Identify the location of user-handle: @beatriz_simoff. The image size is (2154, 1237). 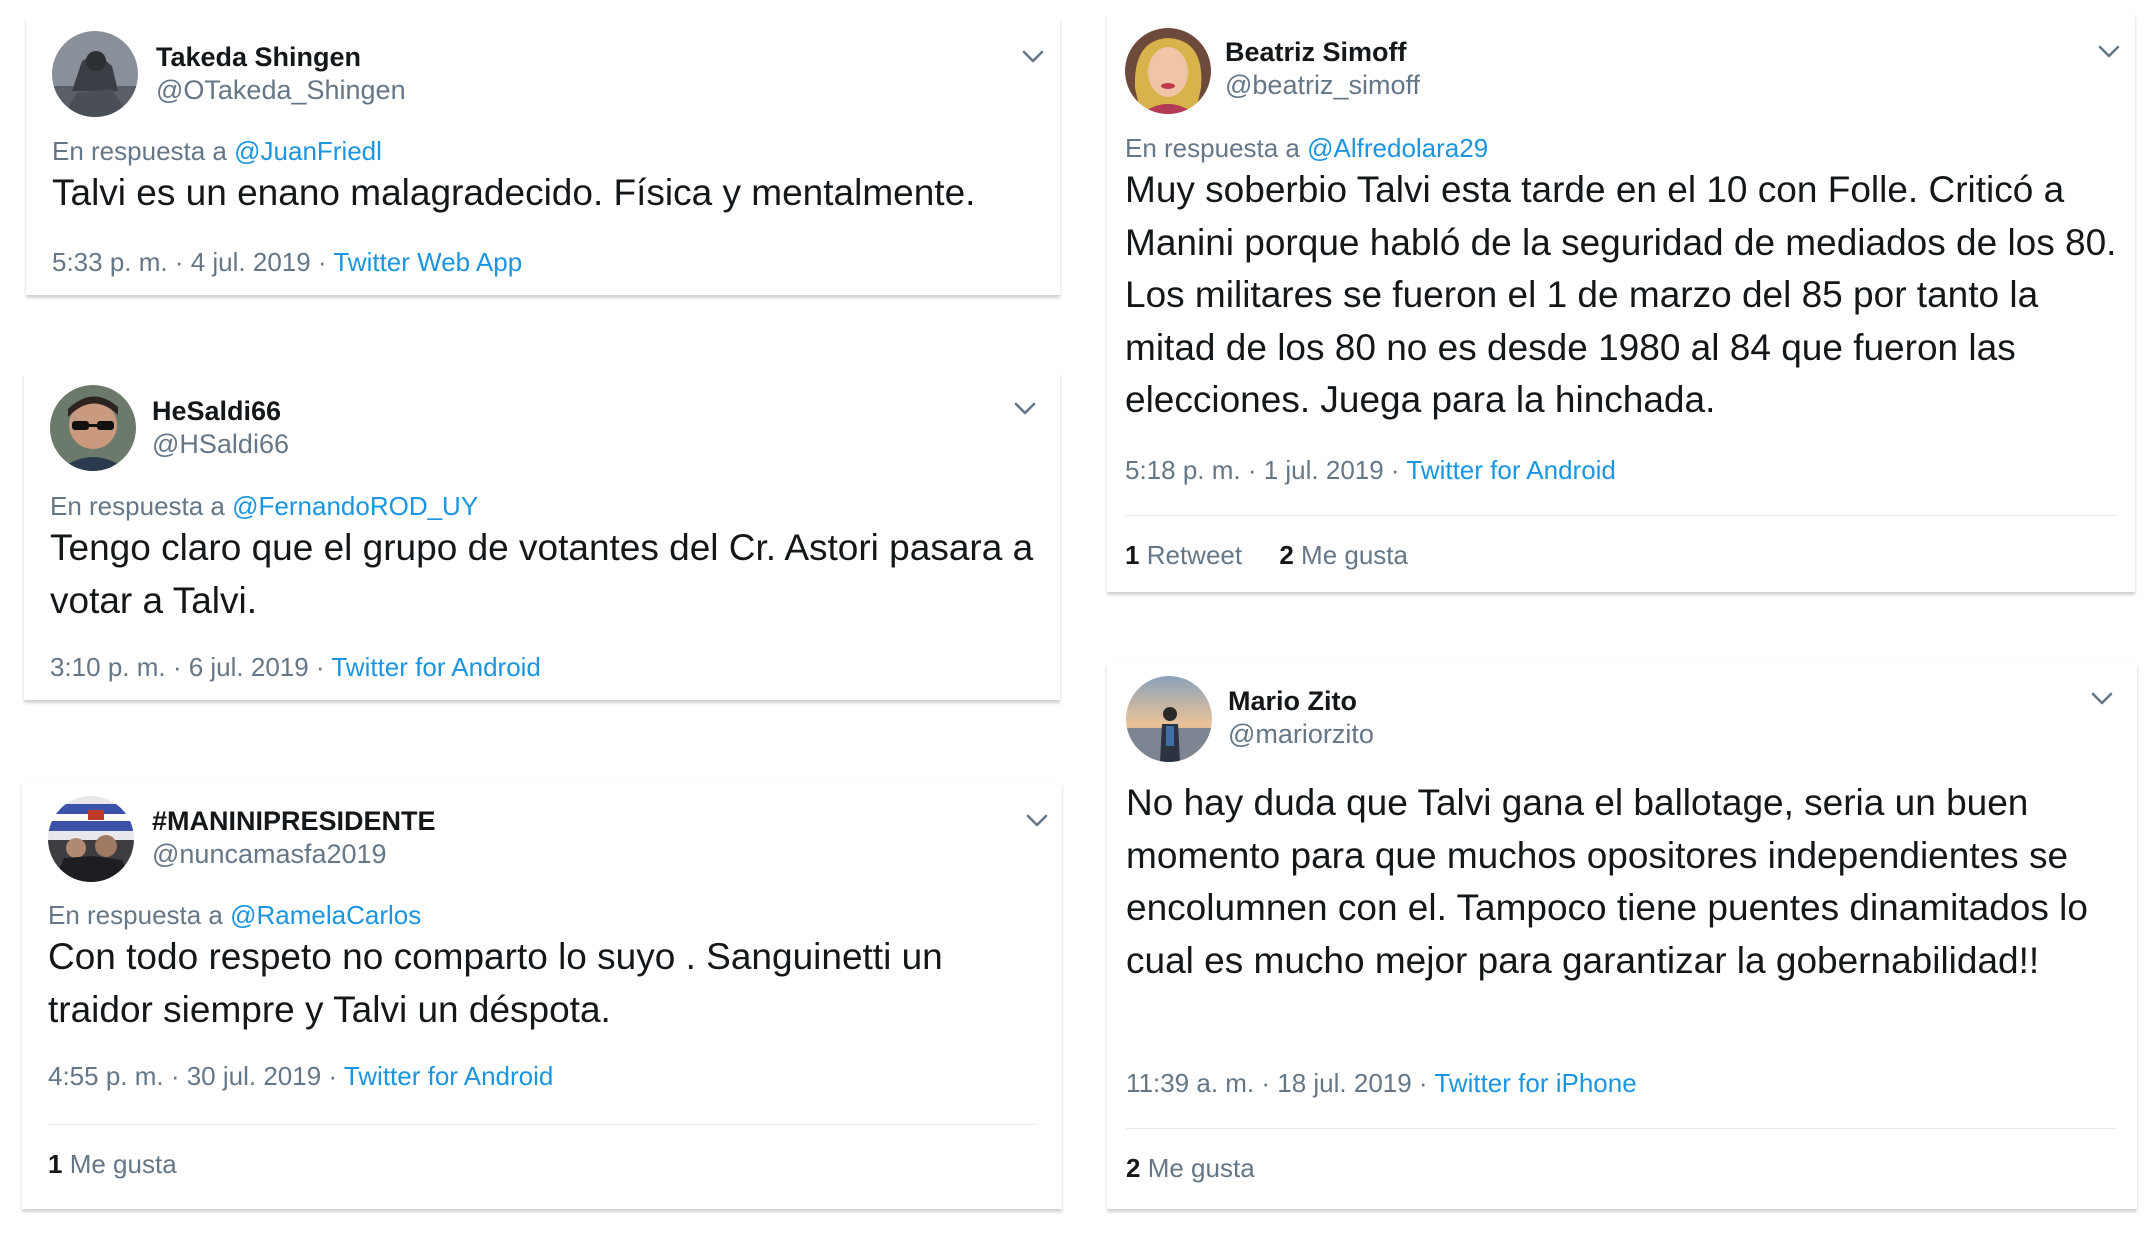
(1322, 85).